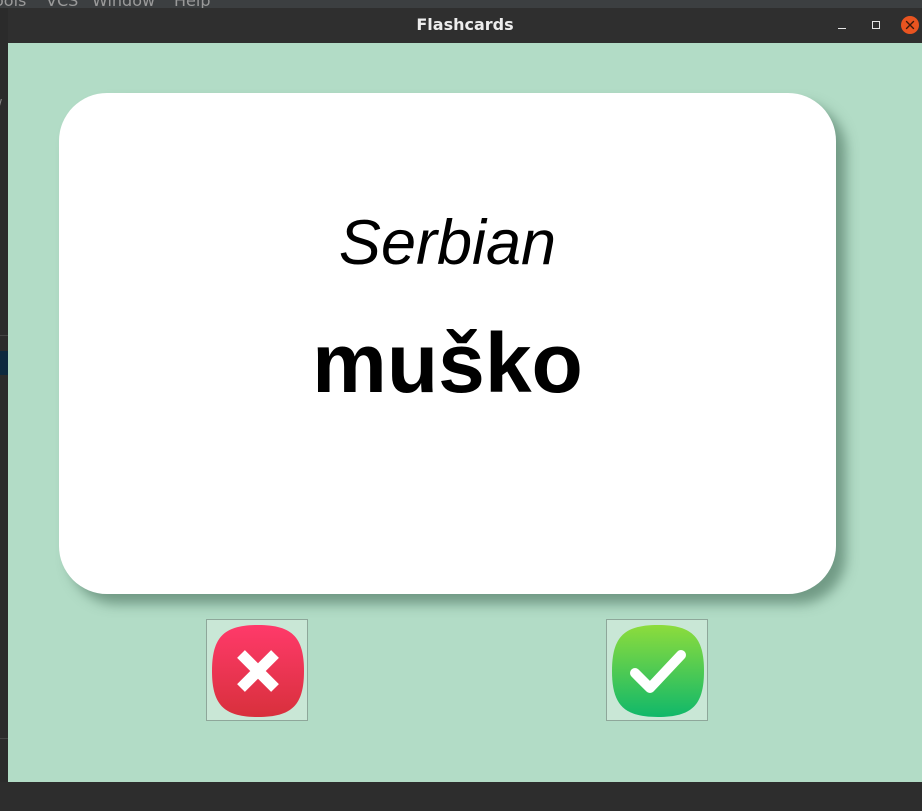  What do you see at coordinates (4, 409) in the screenshot?
I see `background-editor-edge: / t` at bounding box center [4, 409].